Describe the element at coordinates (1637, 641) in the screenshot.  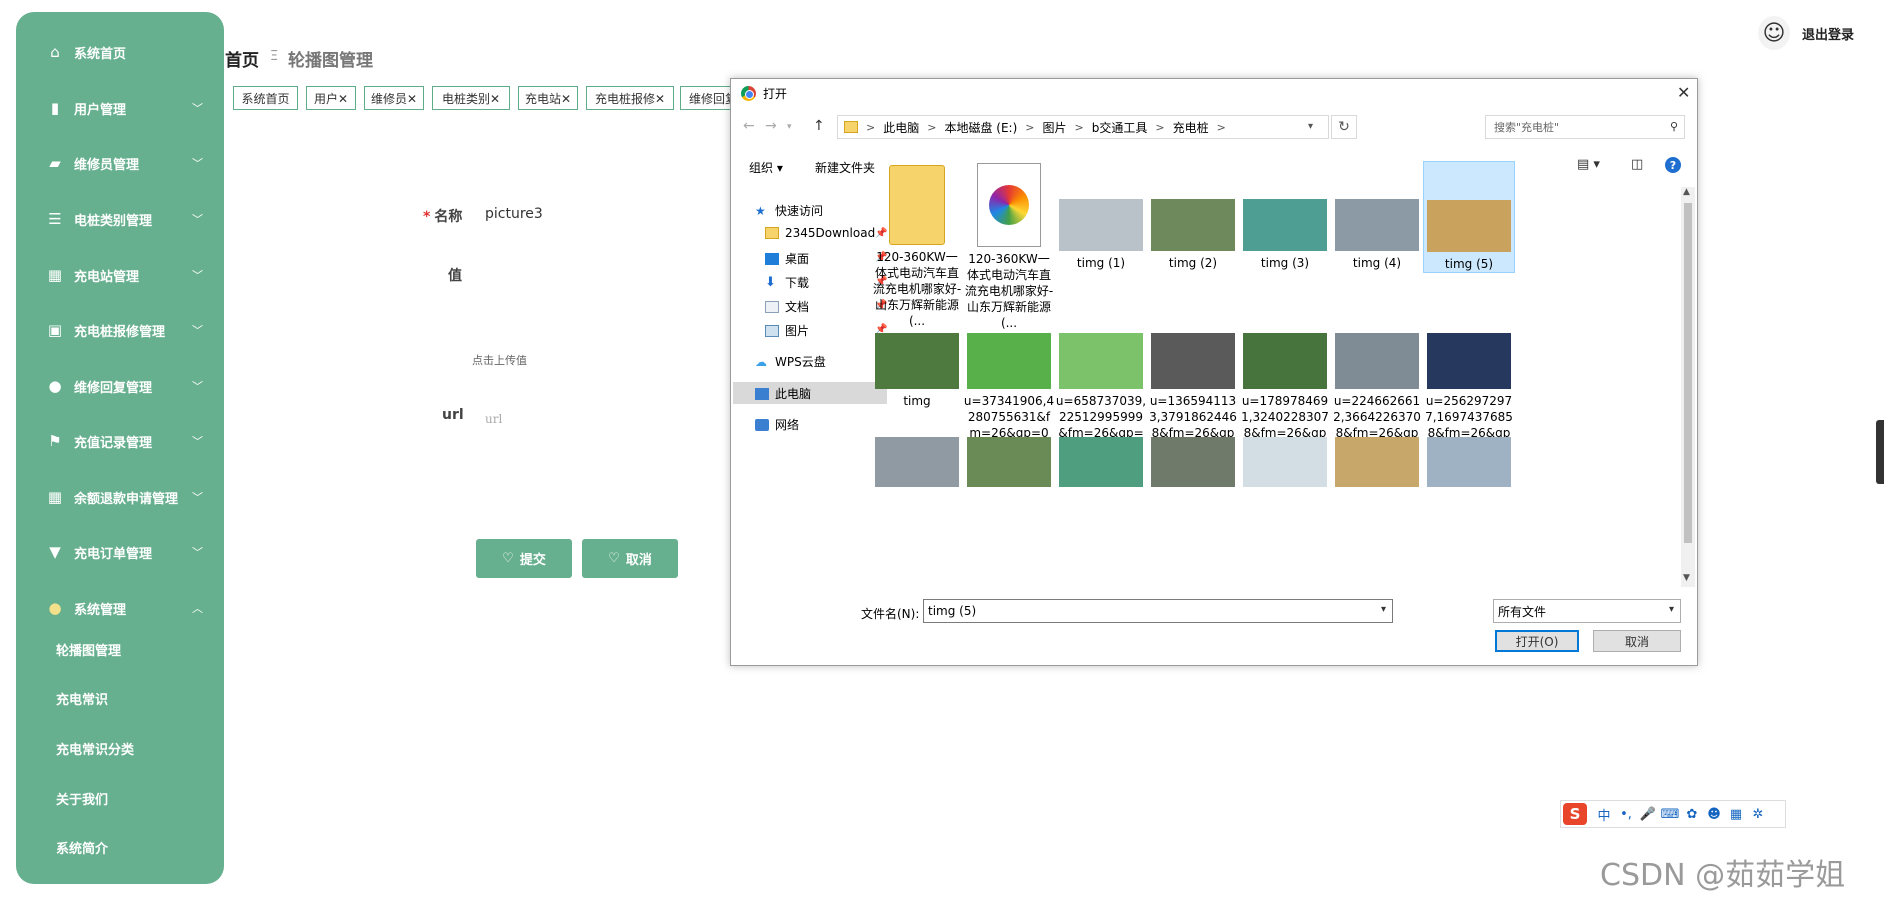
I see `dialog-cancel-button: 取消` at that location.